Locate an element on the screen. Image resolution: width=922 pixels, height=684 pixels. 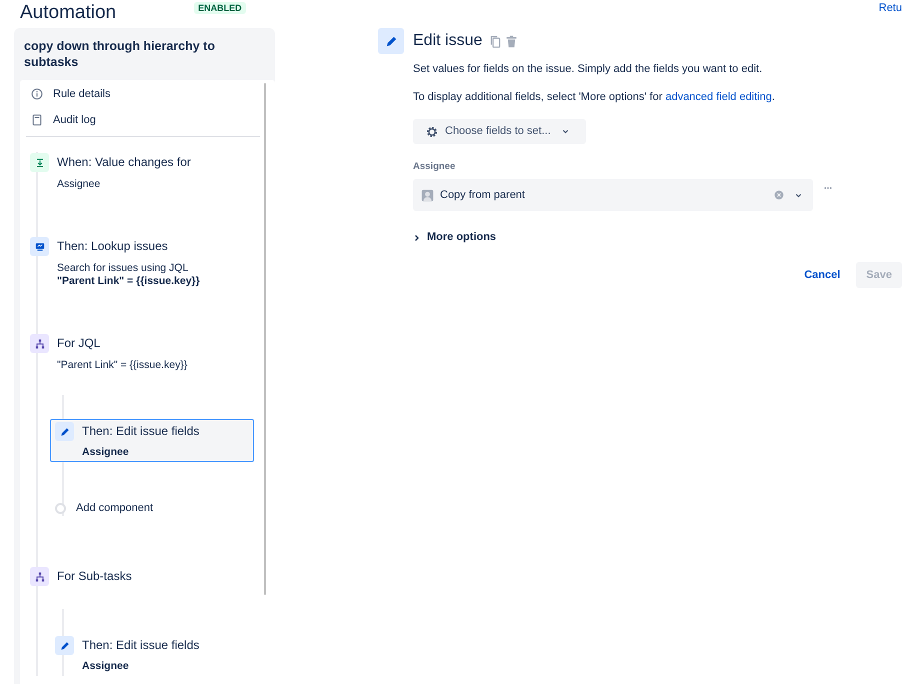
document-icon is located at coordinates (37, 120).